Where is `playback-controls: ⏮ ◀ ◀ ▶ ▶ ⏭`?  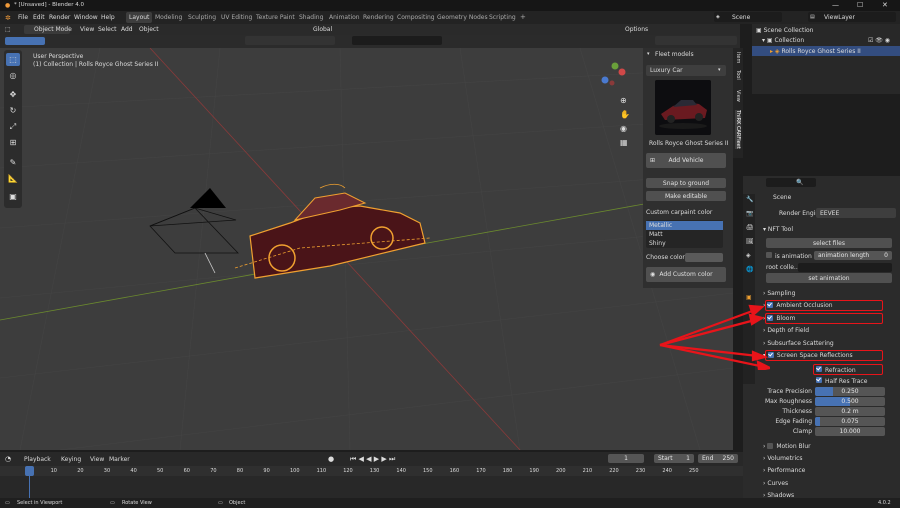
playback-controls: ⏮ ◀ ◀ ▶ ▶ ⏭ is located at coordinates (372, 459).